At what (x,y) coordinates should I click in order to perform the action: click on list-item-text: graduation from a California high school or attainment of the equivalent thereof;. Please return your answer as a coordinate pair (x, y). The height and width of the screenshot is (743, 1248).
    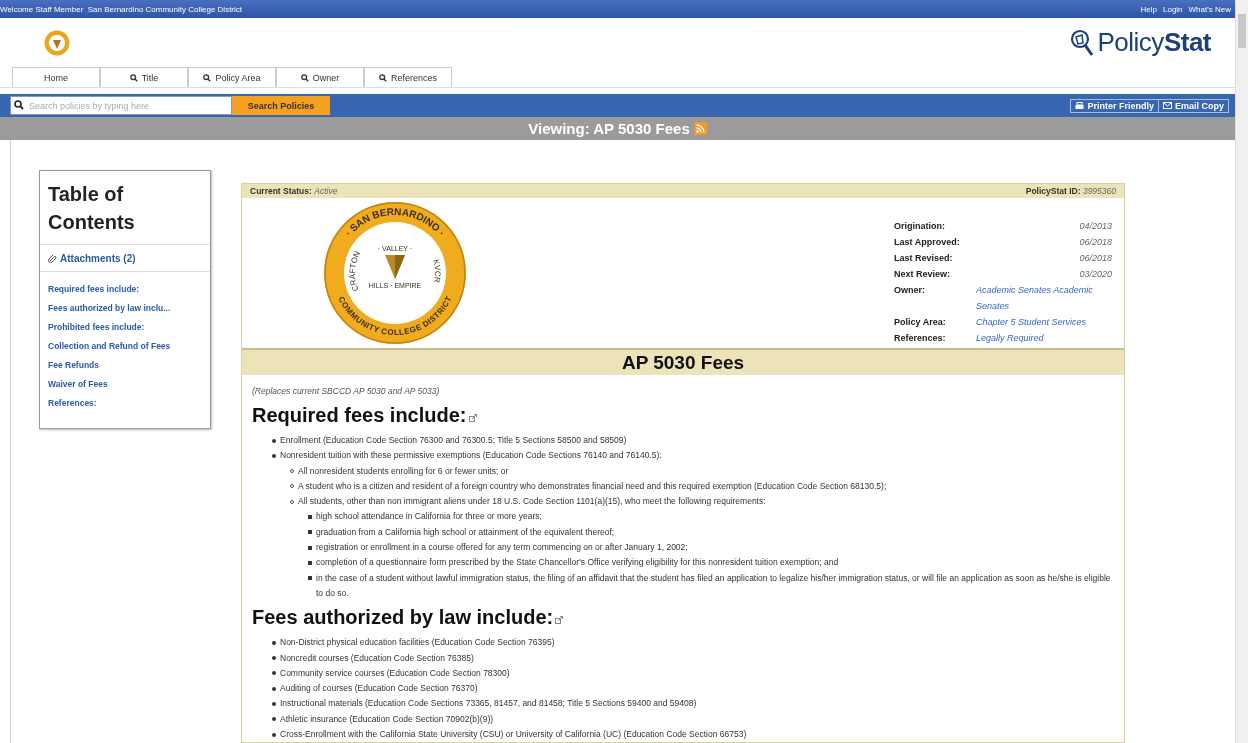
    Looking at the image, I should click on (465, 532).